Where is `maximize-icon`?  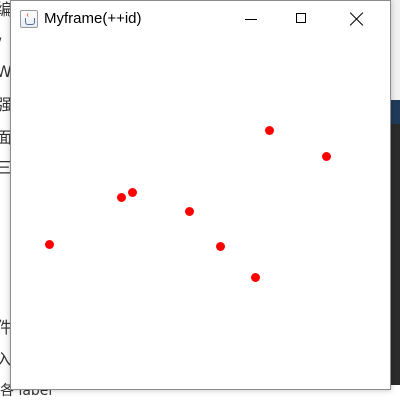
maximize-icon is located at coordinates (301, 18).